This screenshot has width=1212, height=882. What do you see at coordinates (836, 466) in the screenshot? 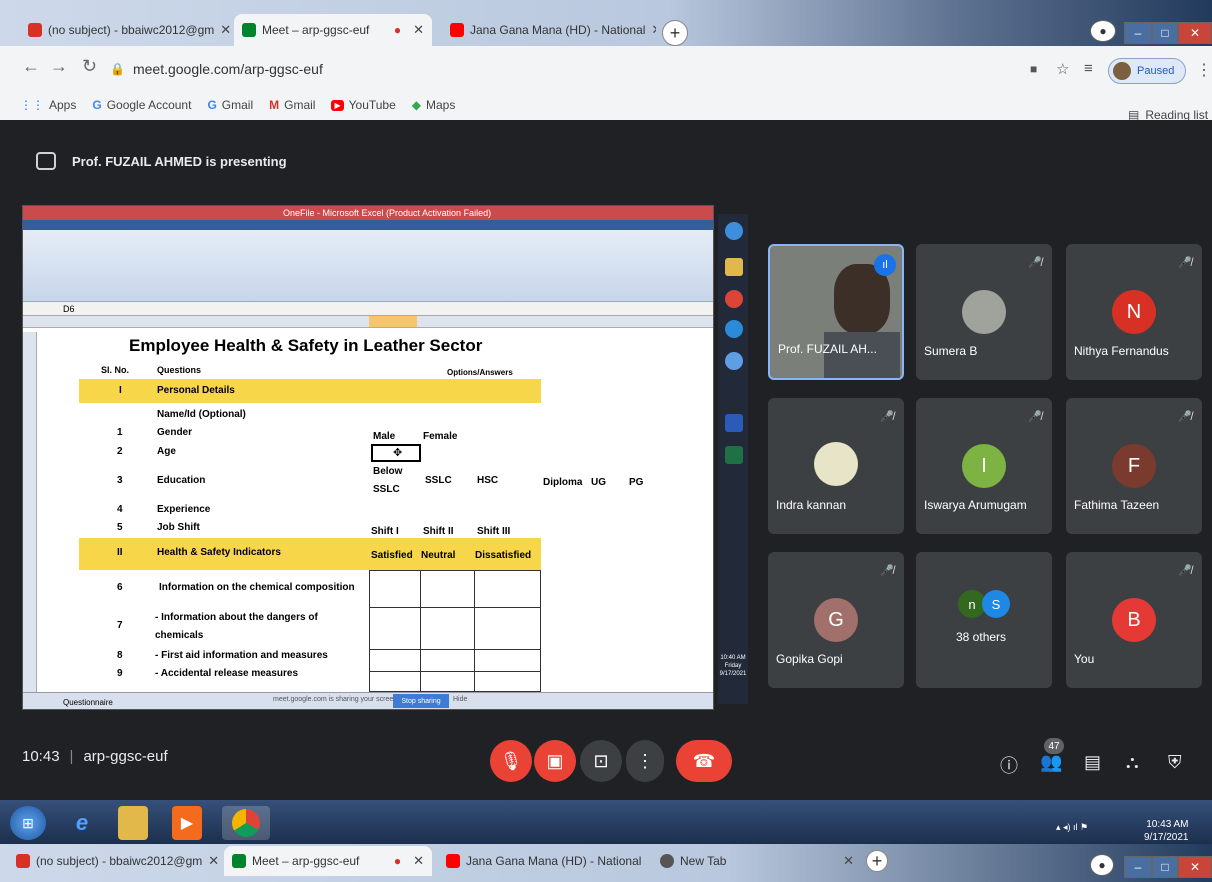
I see `participant-tile: 🎤̸ Indra kannan` at bounding box center [836, 466].